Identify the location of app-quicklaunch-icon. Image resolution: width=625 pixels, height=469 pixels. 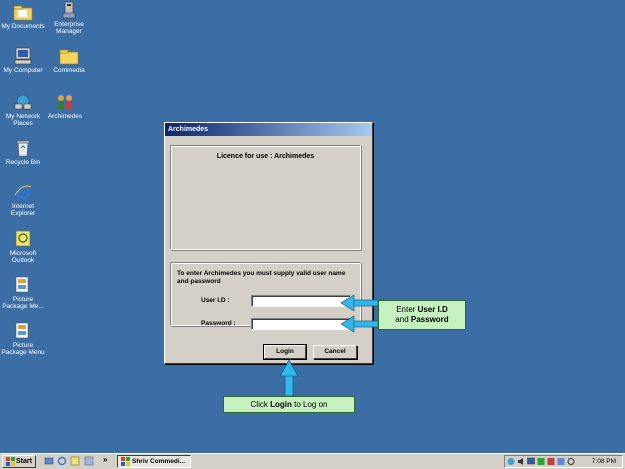
(89, 461).